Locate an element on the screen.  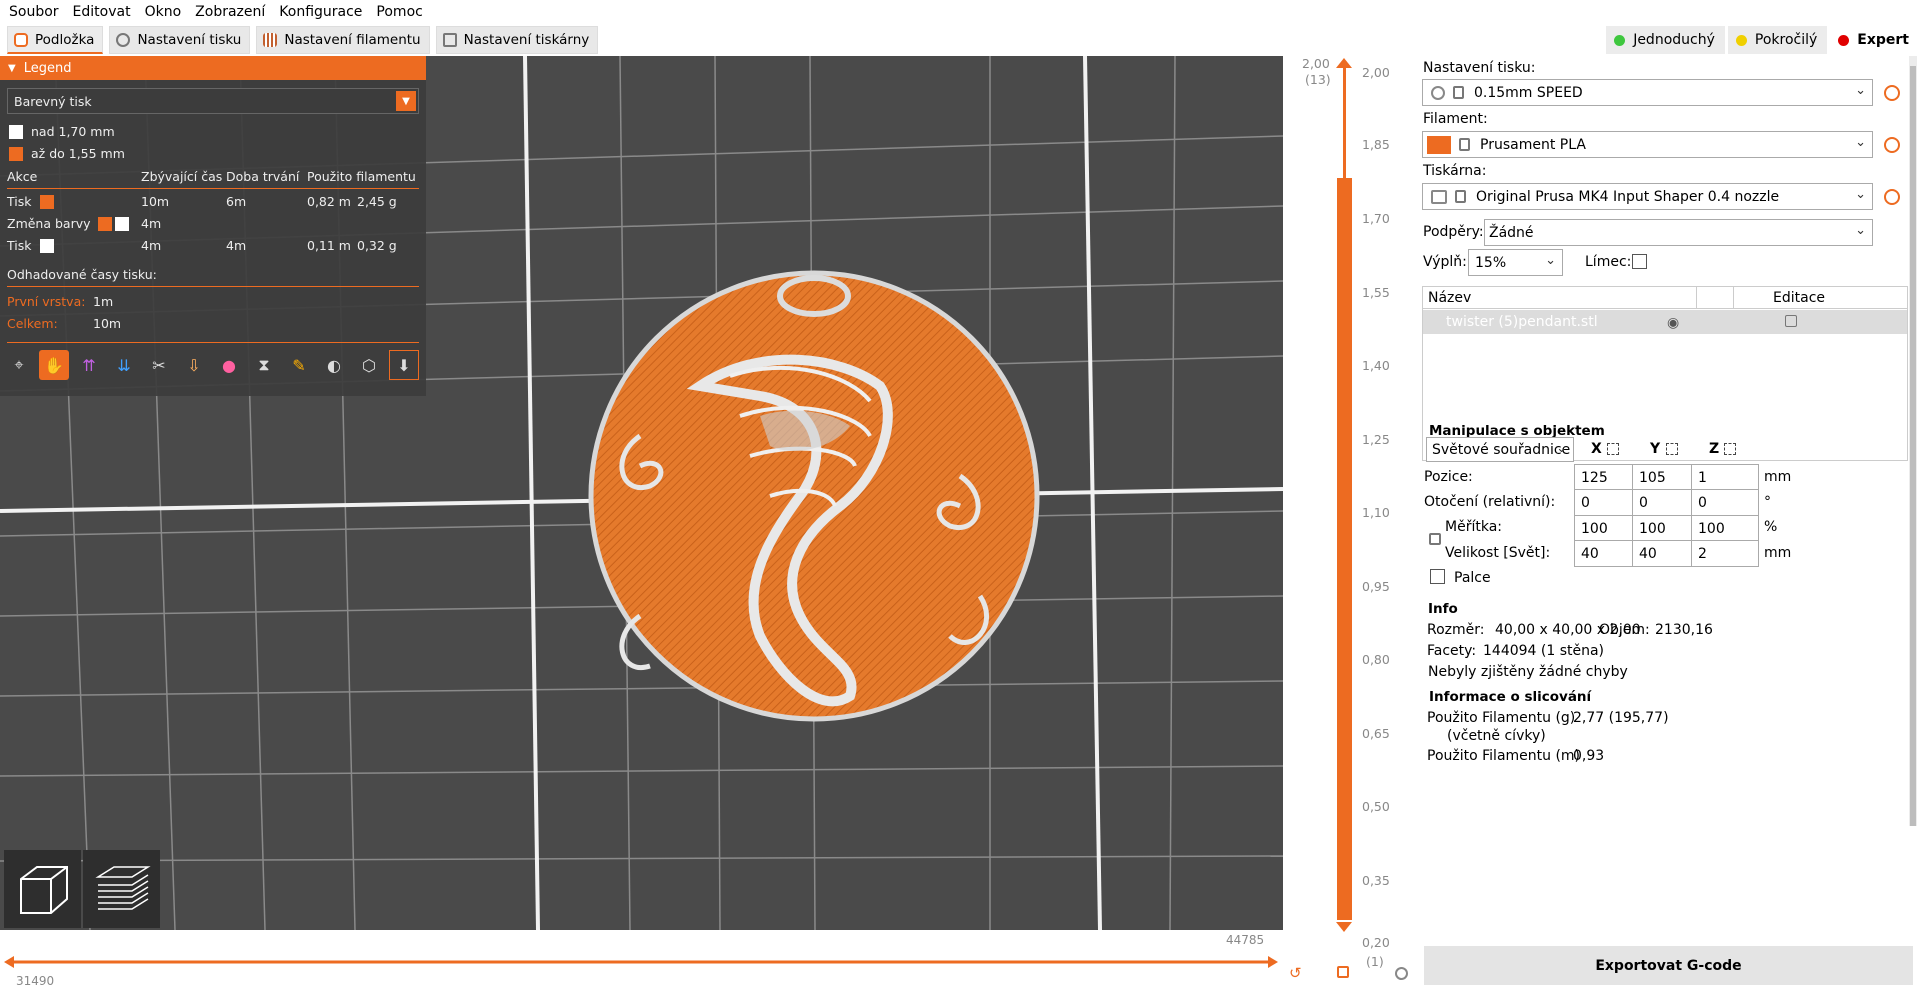
brim-checkbox is located at coordinates (1639, 261).